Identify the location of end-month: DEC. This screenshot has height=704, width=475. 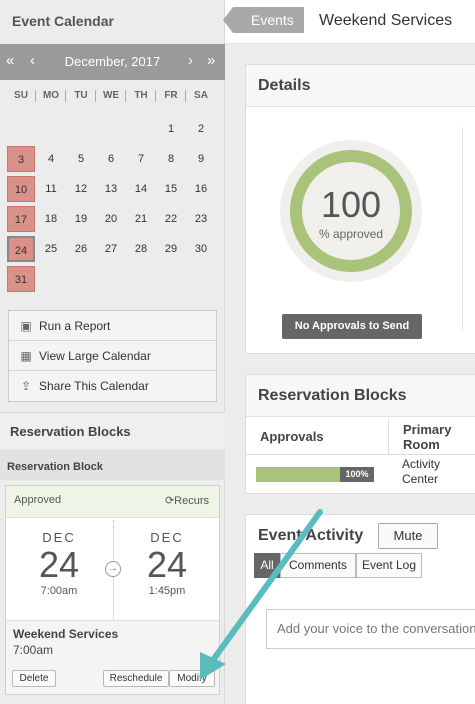
(167, 537).